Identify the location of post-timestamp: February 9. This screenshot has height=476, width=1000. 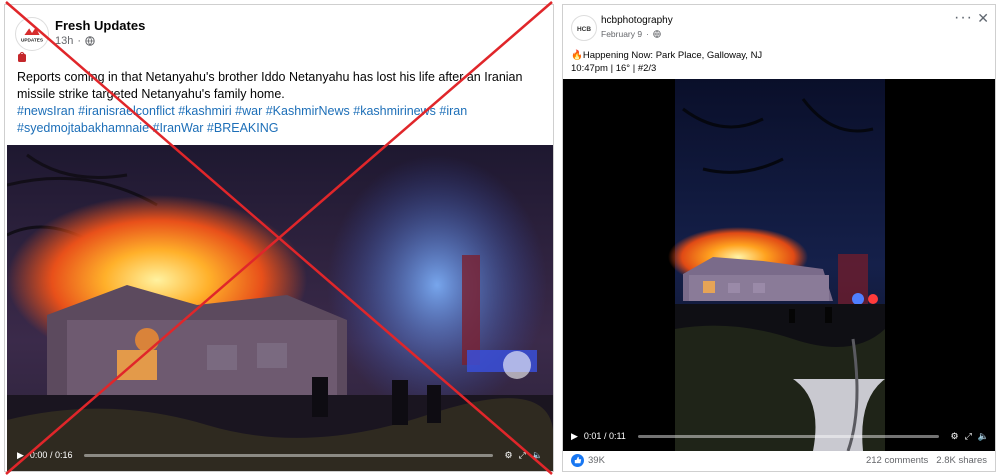
(621, 34).